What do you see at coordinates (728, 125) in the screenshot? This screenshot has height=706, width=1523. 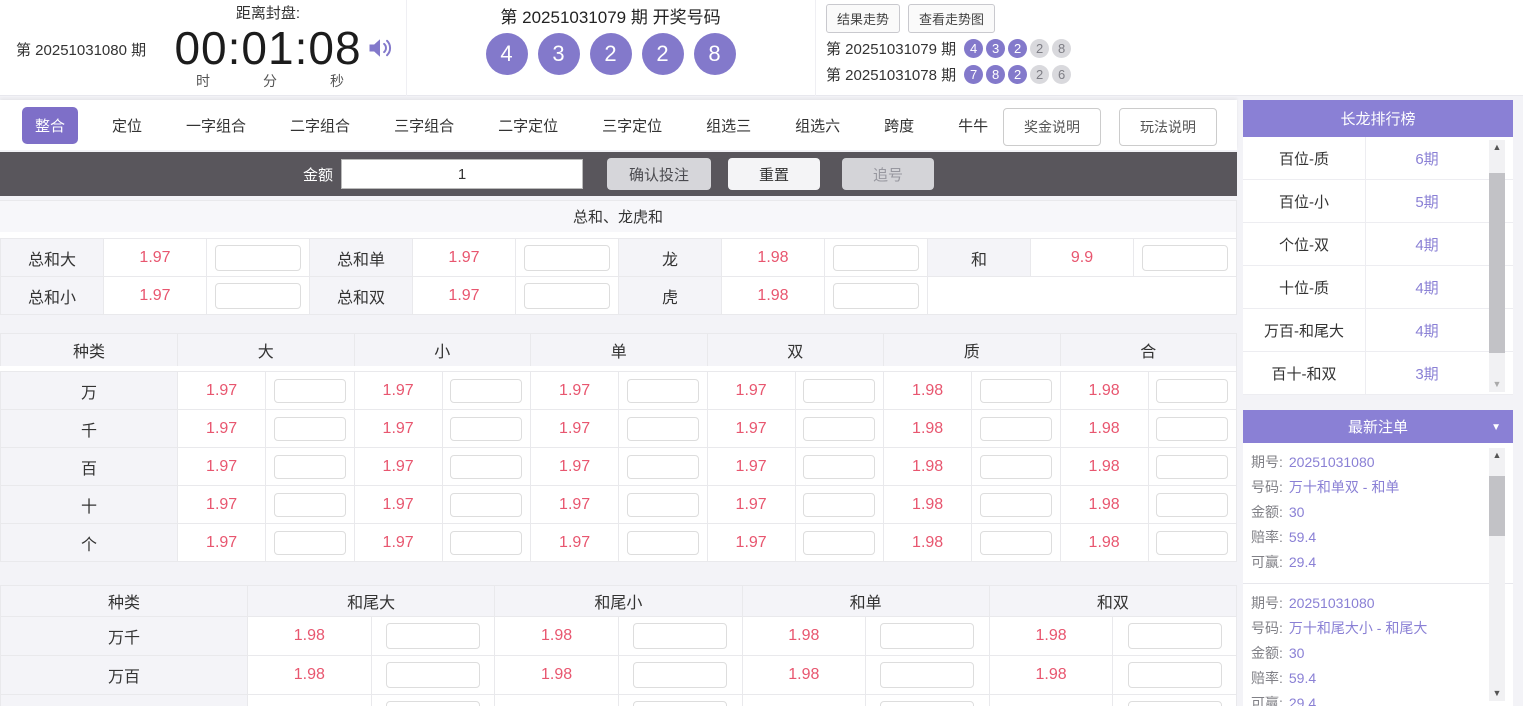 I see `tab-zuxuan-san: 组选三` at bounding box center [728, 125].